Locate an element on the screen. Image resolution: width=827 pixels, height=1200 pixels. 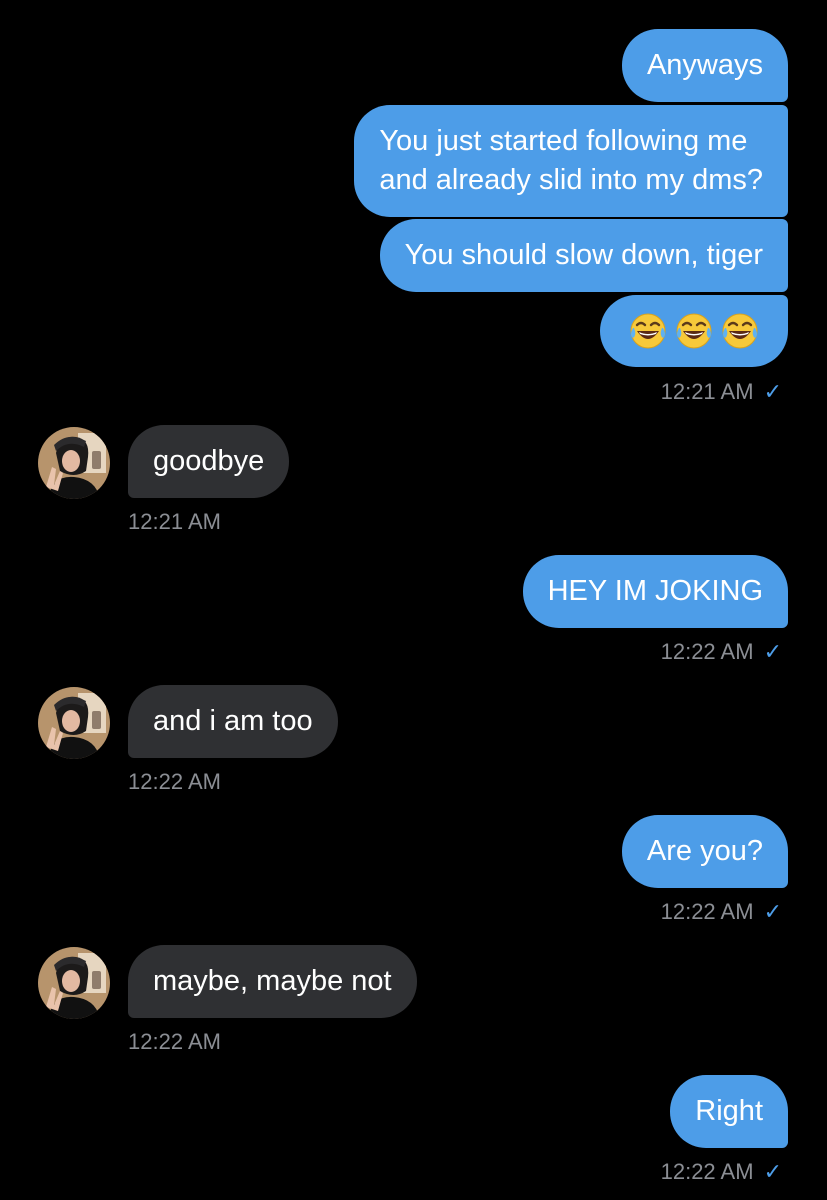
message-timestamp: 12:21 AM is located at coordinates (174, 522).